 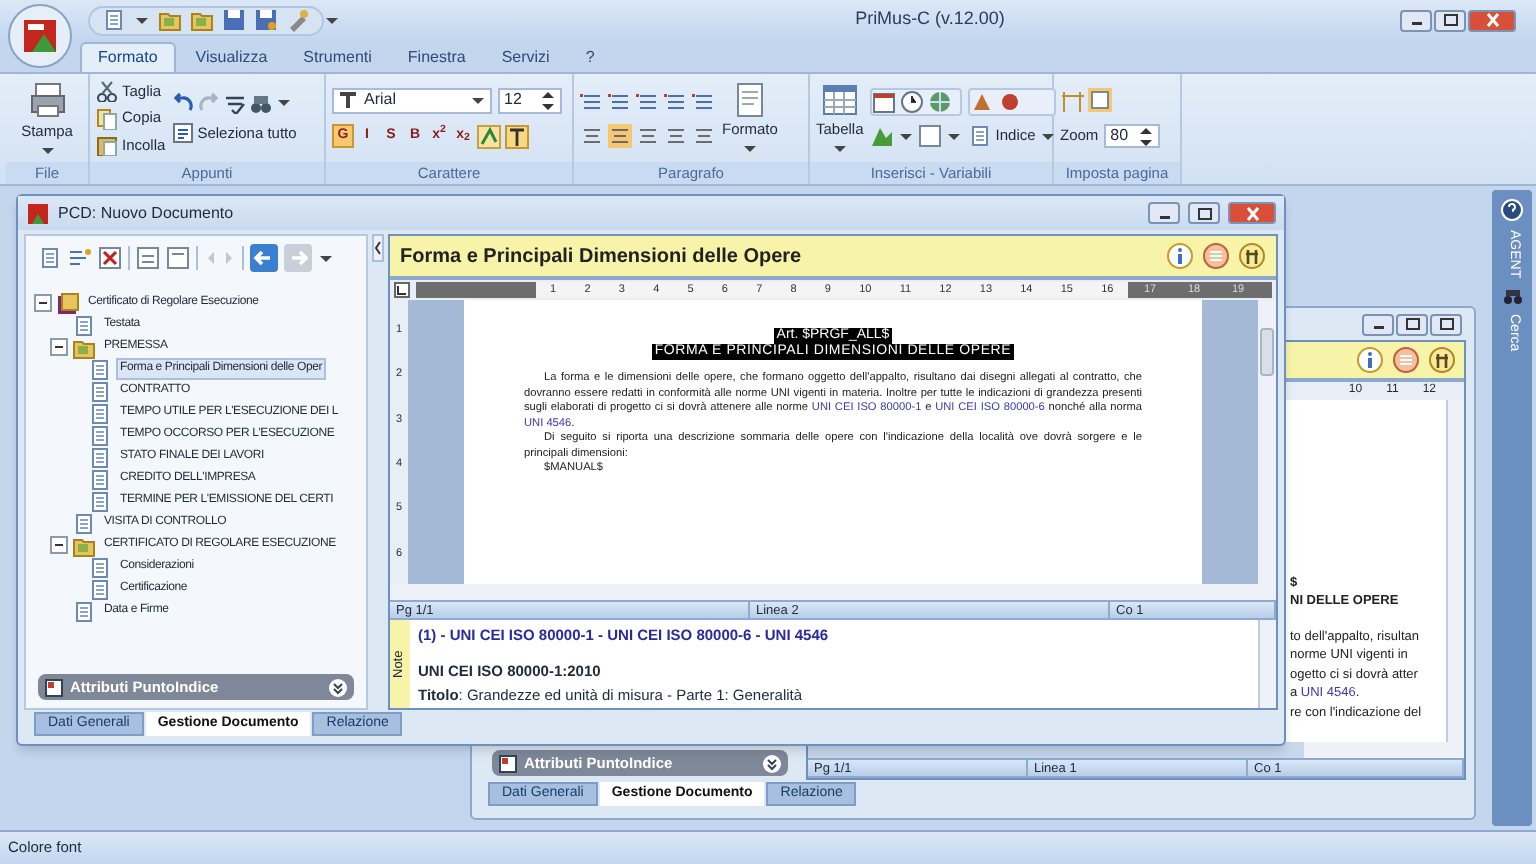 I want to click on new-document-icon, so click(x=114, y=20).